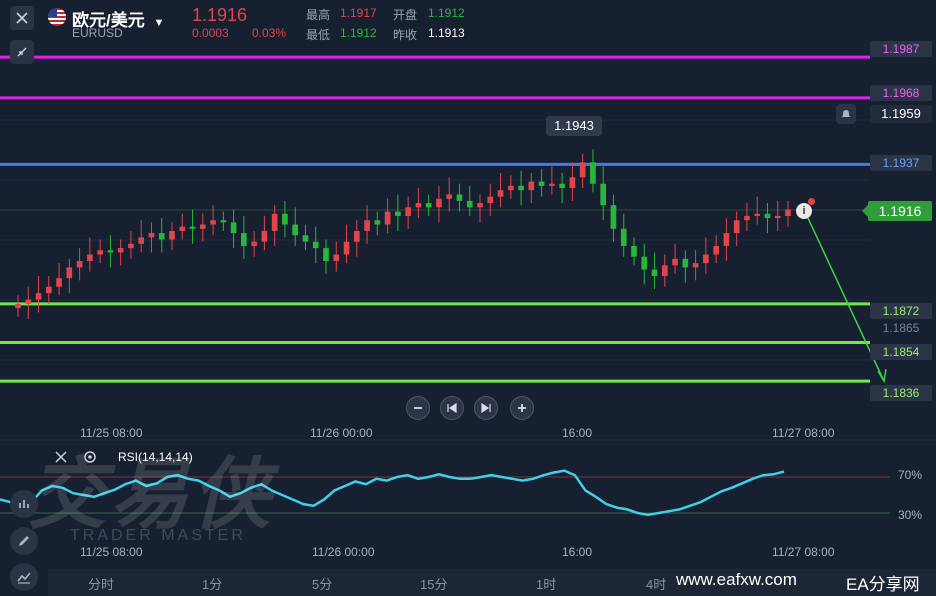 Image resolution: width=936 pixels, height=596 pixels. What do you see at coordinates (901, 93) in the screenshot?
I see `level-label-1968: 1.1968` at bounding box center [901, 93].